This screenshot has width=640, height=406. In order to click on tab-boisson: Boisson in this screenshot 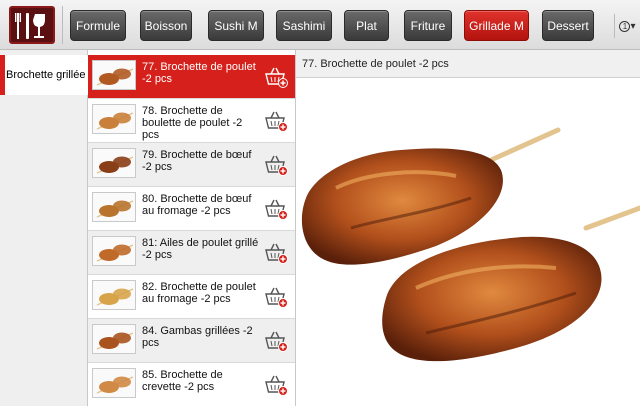, I will do `click(166, 25)`.